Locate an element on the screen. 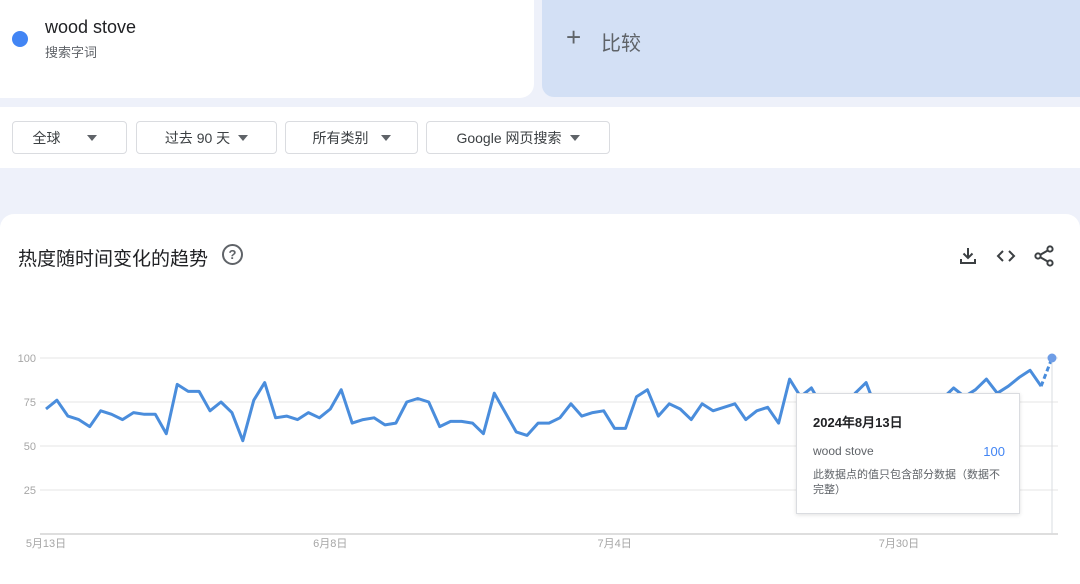 This screenshot has height=584, width=1080. compare-label: 比较 is located at coordinates (621, 44).